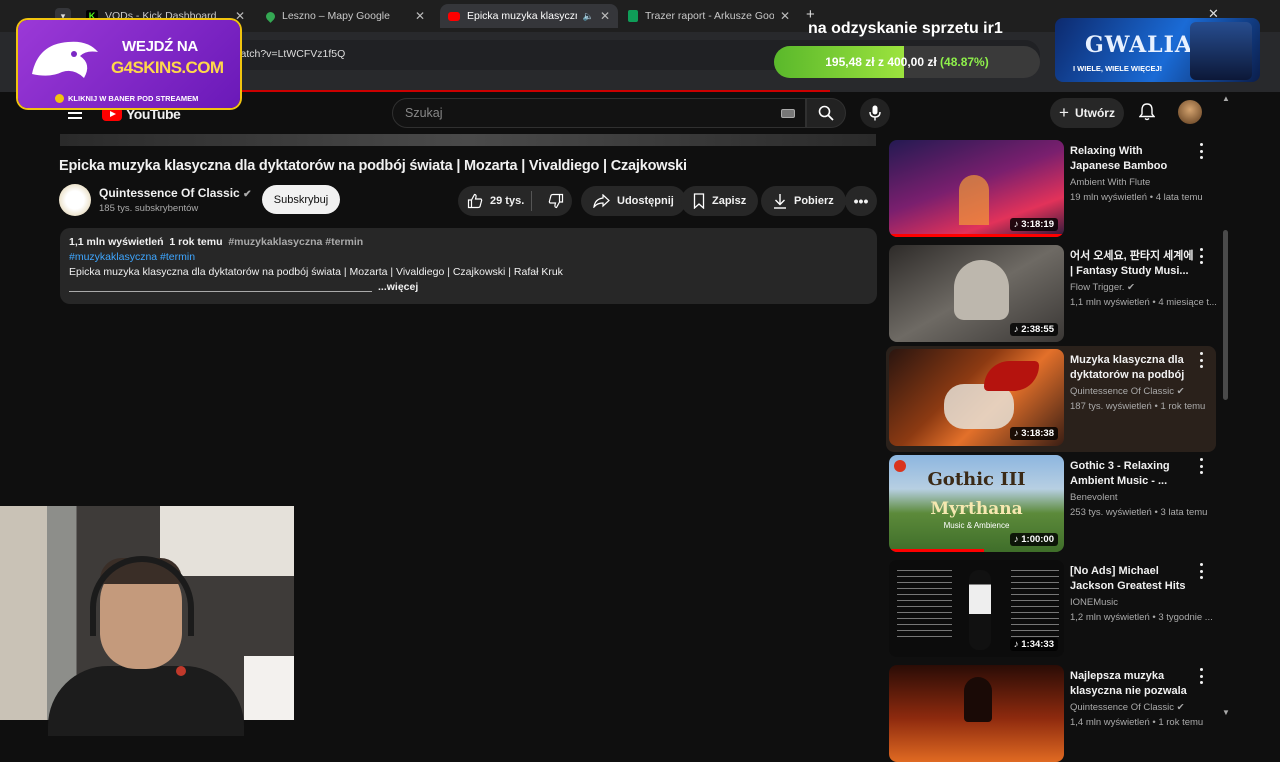 This screenshot has height=762, width=1280. I want to click on video-thumbnail: ♪ 2:38:55, so click(976, 293).